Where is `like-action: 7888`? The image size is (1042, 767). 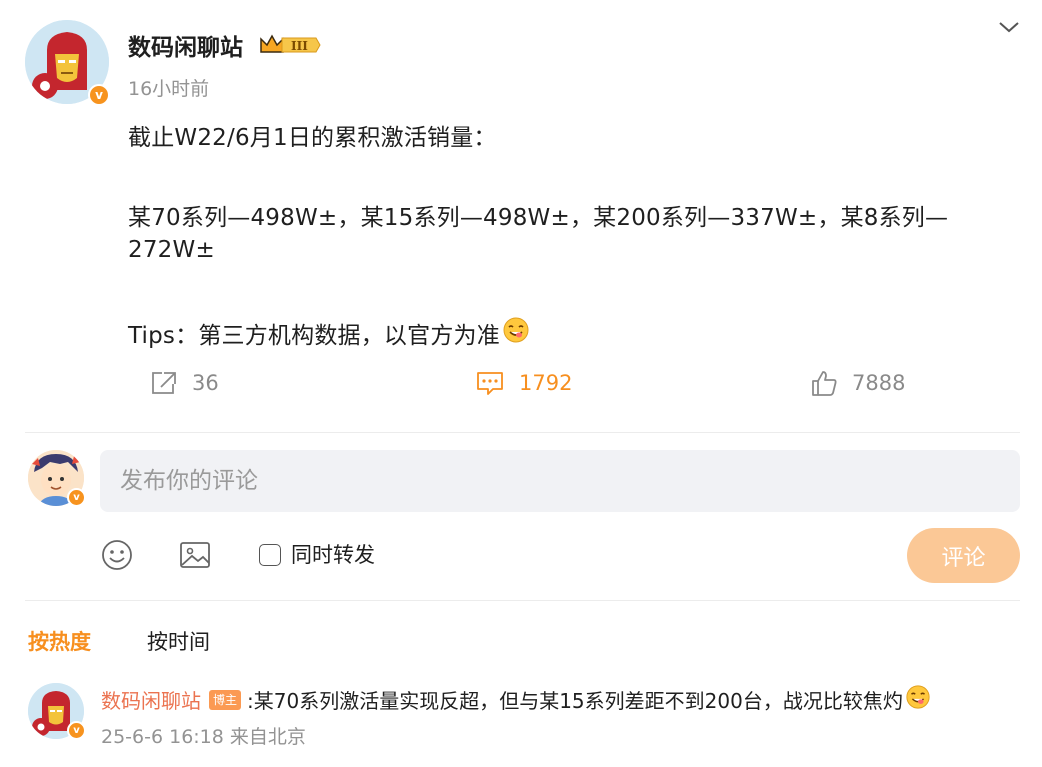
like-action: 7888 is located at coordinates (857, 383).